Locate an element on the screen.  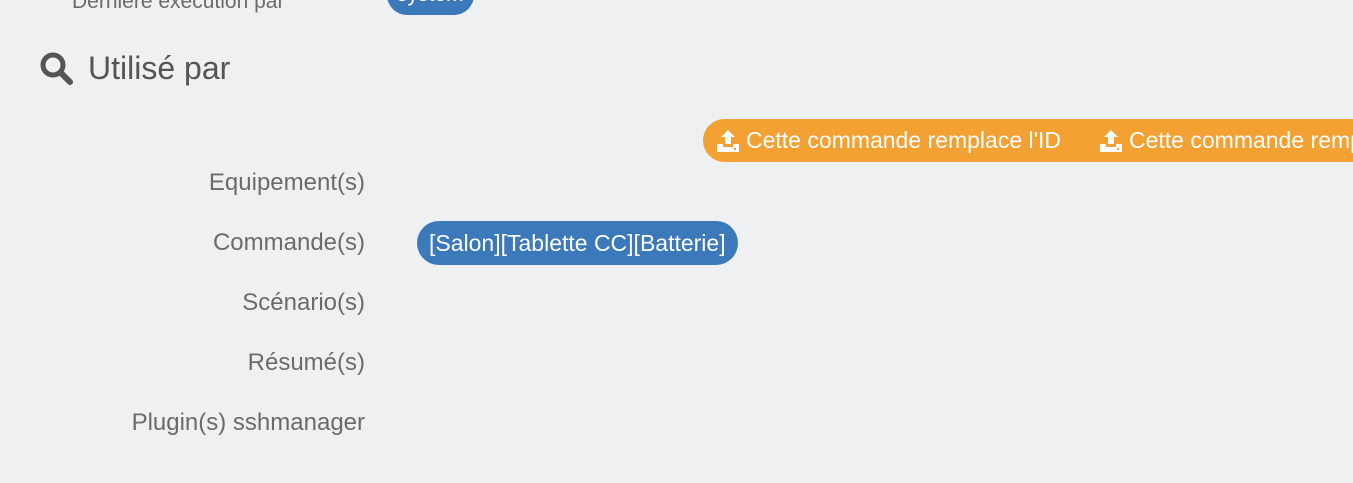
last-execution-row: Dernière exécution par system is located at coordinates (676, 9).